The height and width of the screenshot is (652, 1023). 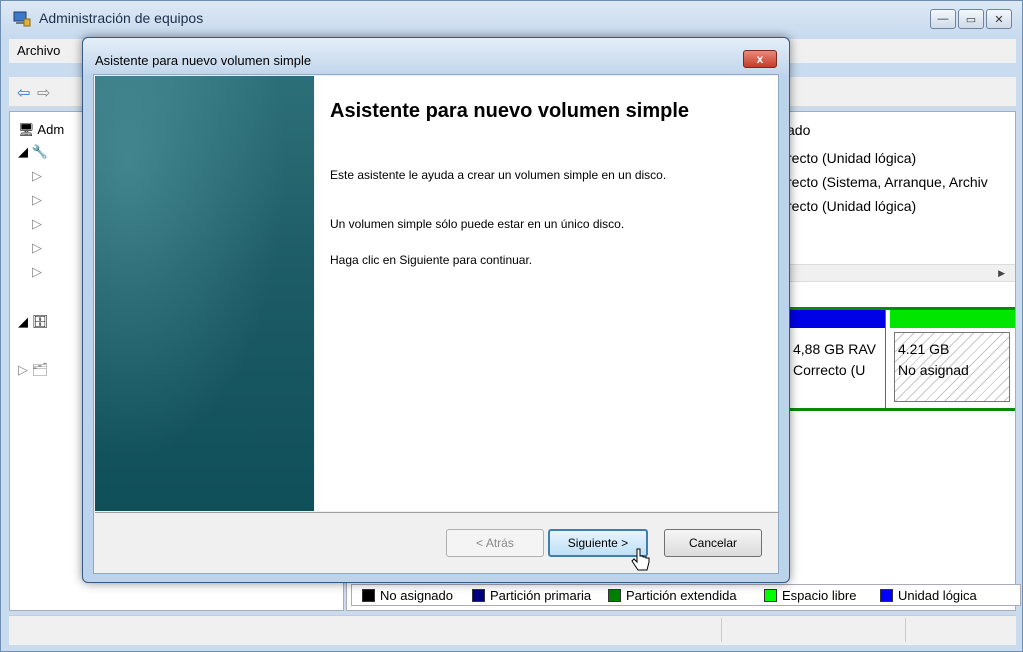 What do you see at coordinates (999, 19) in the screenshot?
I see `close-button: ✕` at bounding box center [999, 19].